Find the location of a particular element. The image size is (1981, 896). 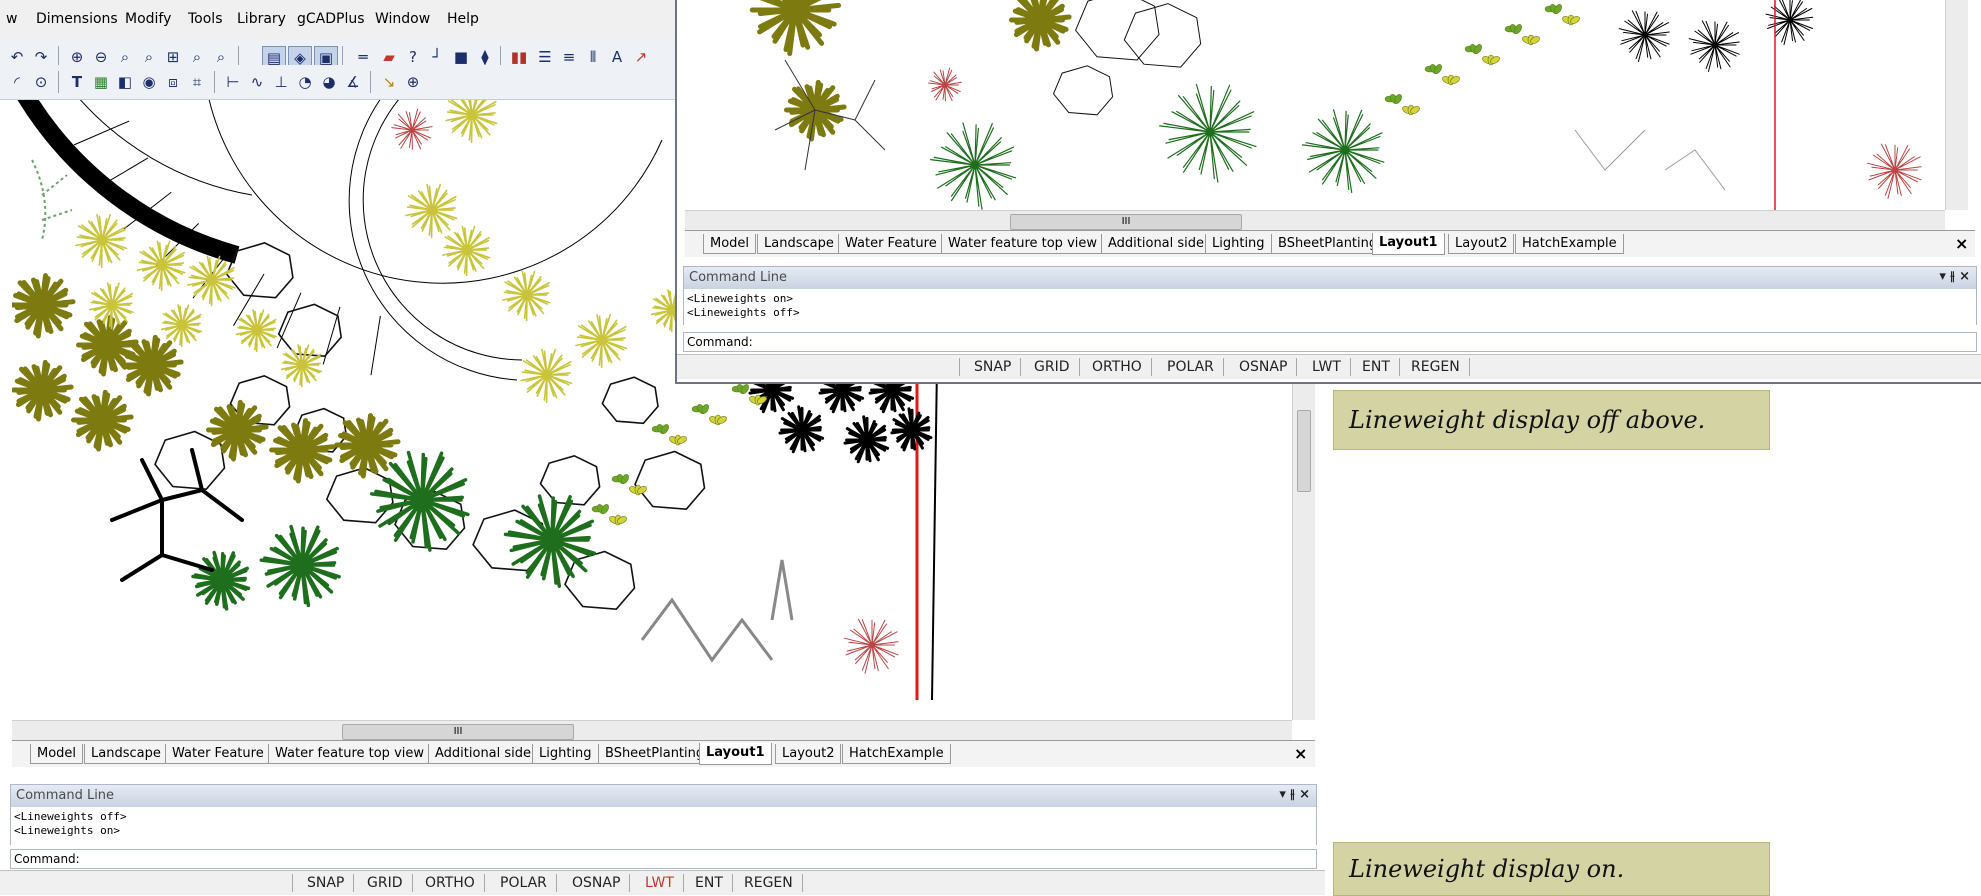

solid-icon: ◉ is located at coordinates (149, 82).